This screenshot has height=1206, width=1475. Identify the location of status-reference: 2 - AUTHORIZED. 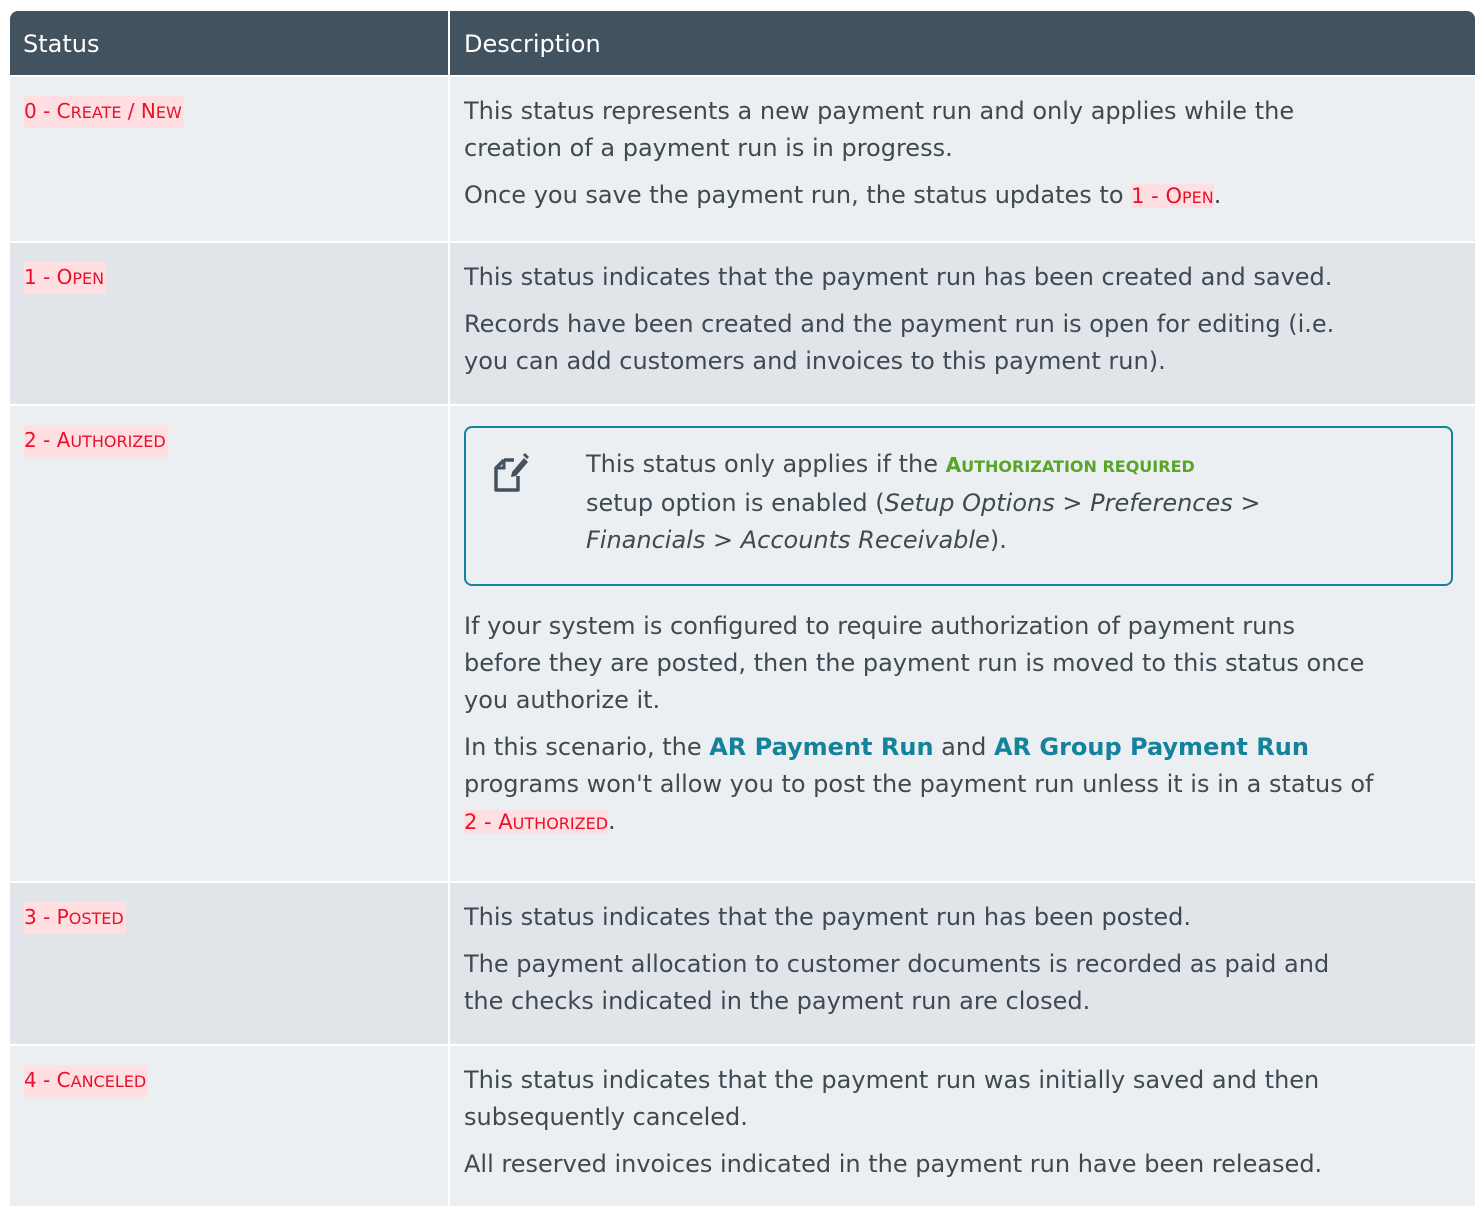
(536, 822).